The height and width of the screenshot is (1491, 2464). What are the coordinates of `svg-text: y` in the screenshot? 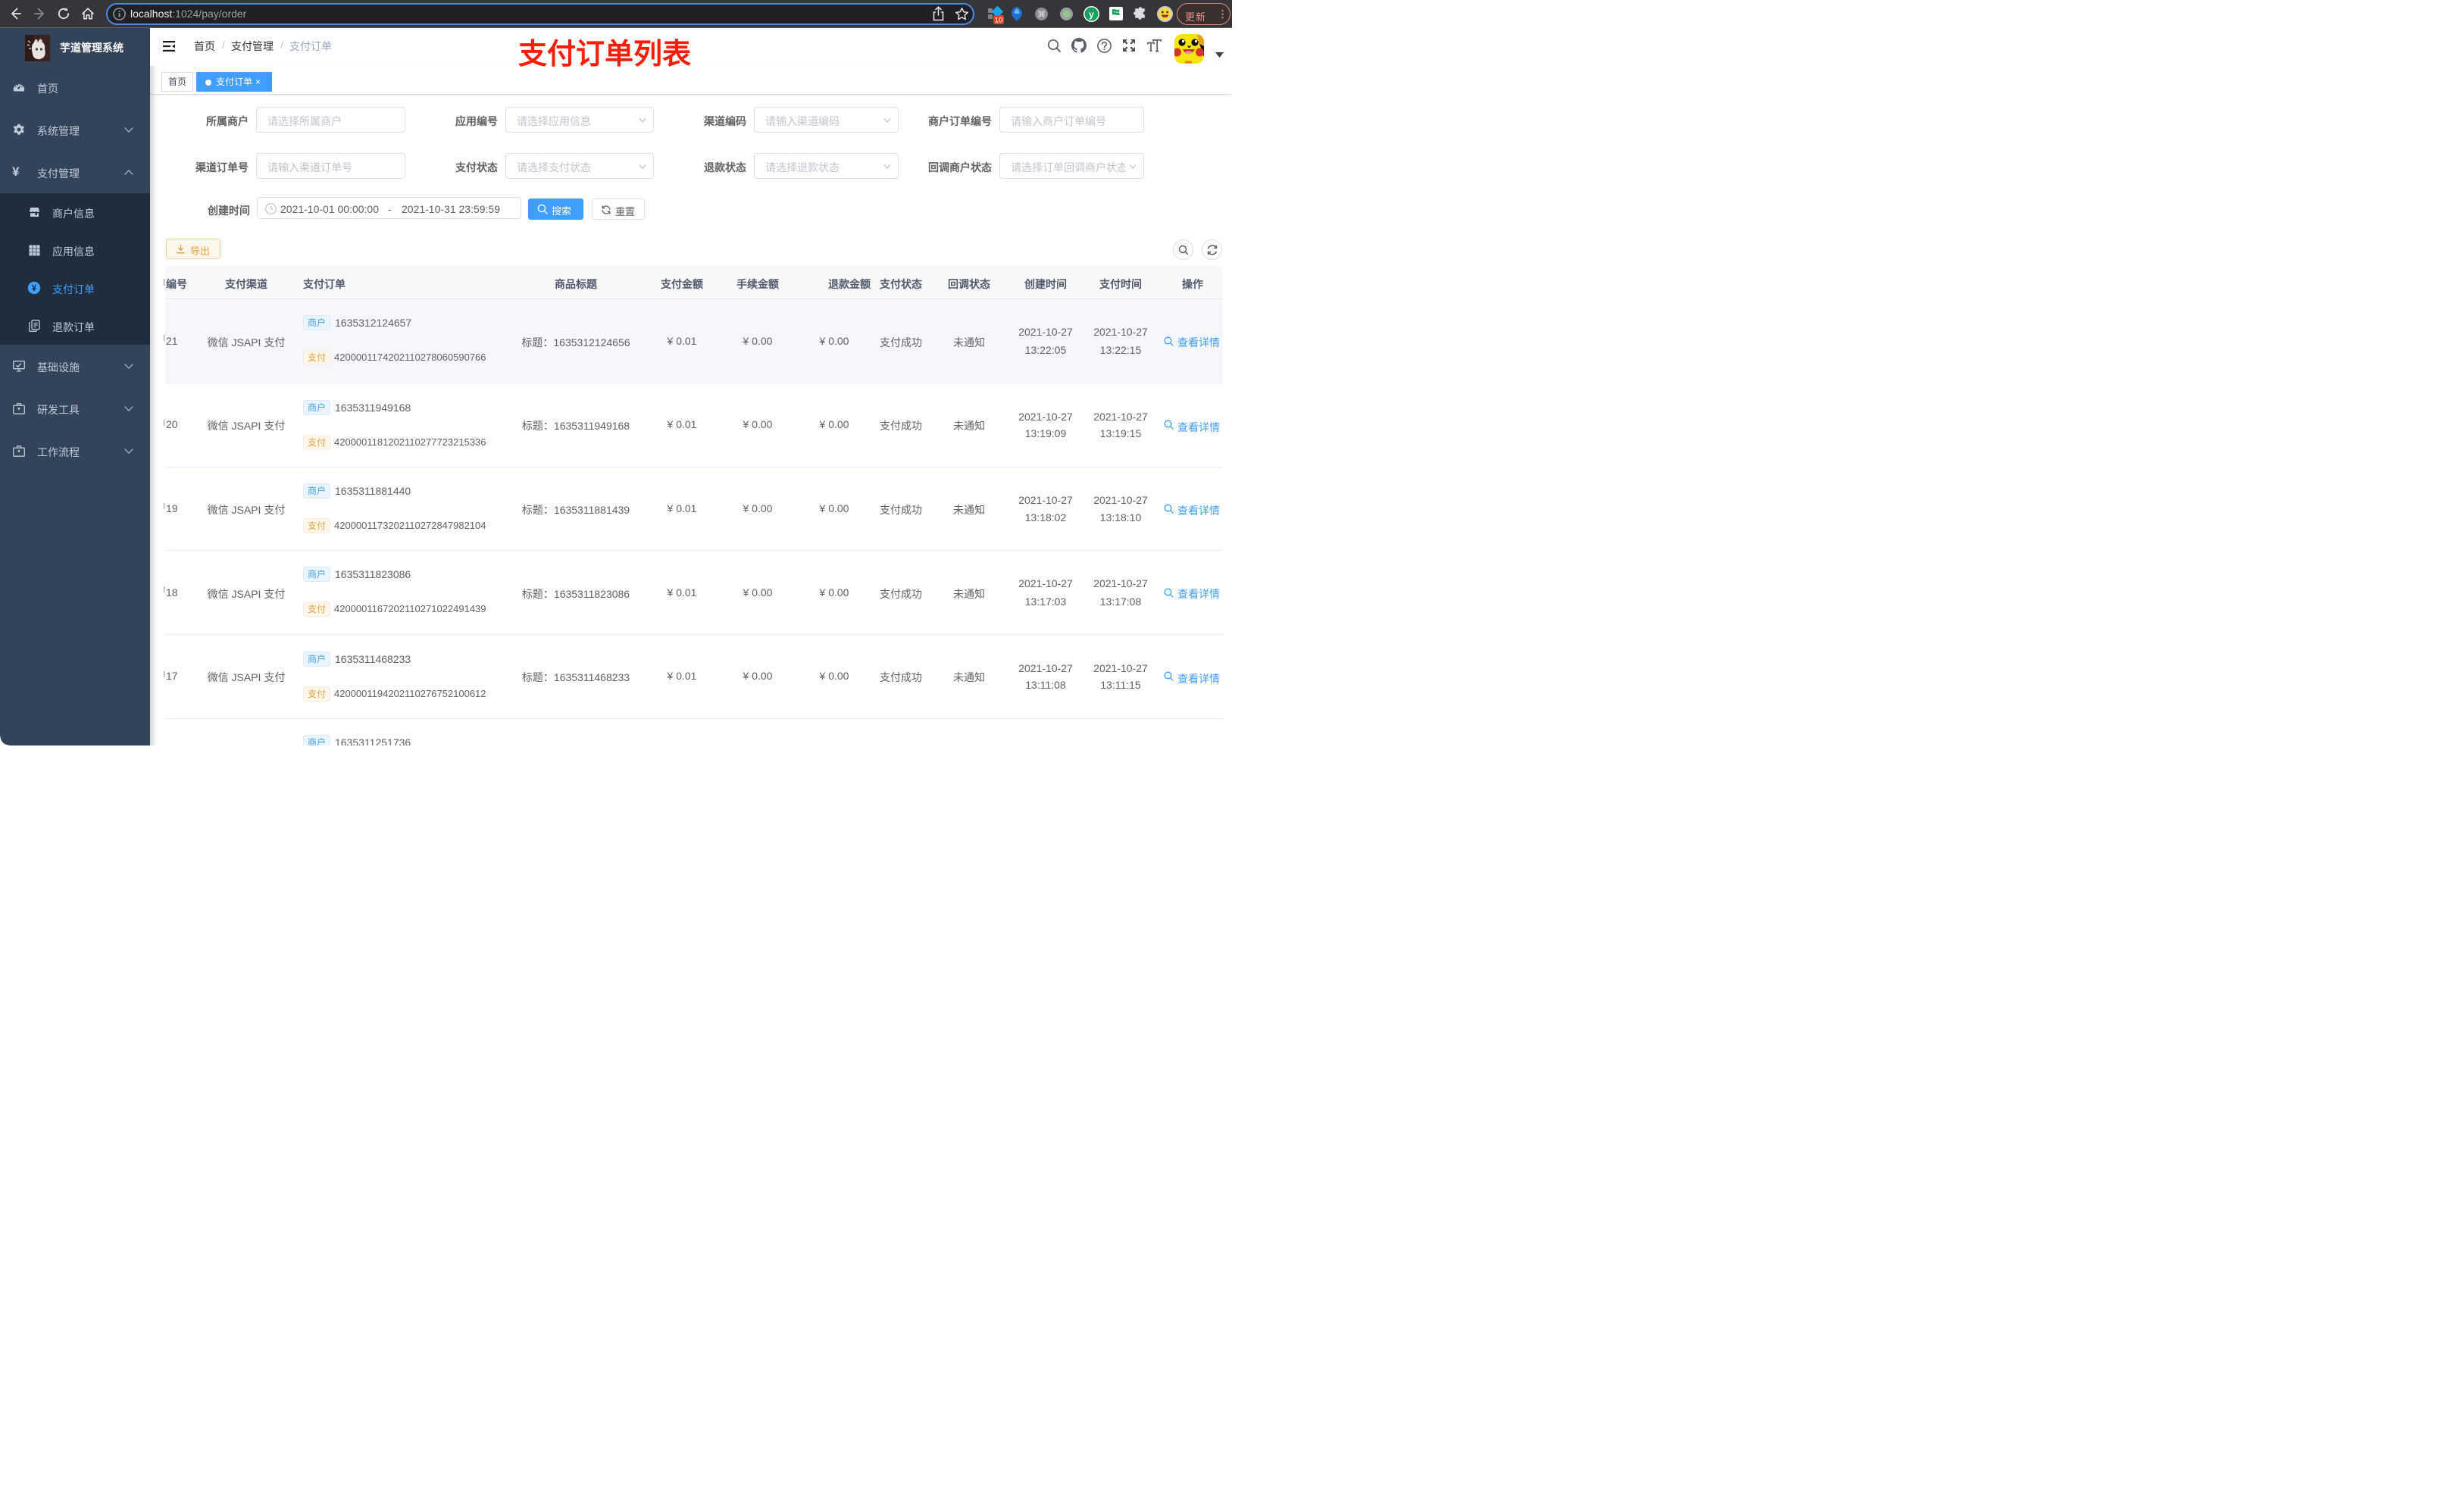 It's located at (1091, 14).